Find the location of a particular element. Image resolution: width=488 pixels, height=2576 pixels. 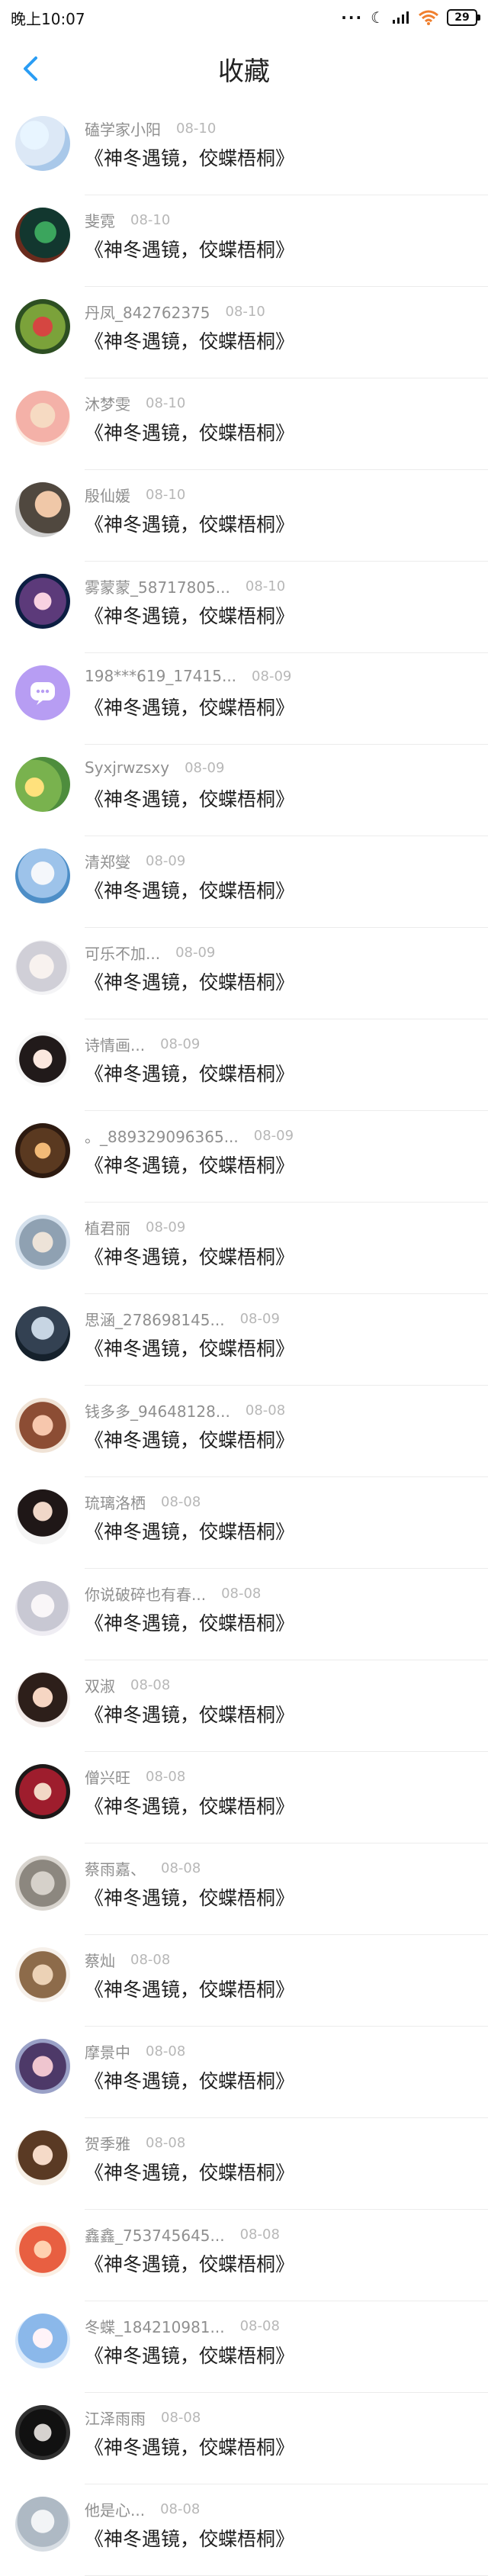

list-item: 植君丽 08-09 《神冬遇镜，佼蝶梧桐》 is located at coordinates (244, 1248).